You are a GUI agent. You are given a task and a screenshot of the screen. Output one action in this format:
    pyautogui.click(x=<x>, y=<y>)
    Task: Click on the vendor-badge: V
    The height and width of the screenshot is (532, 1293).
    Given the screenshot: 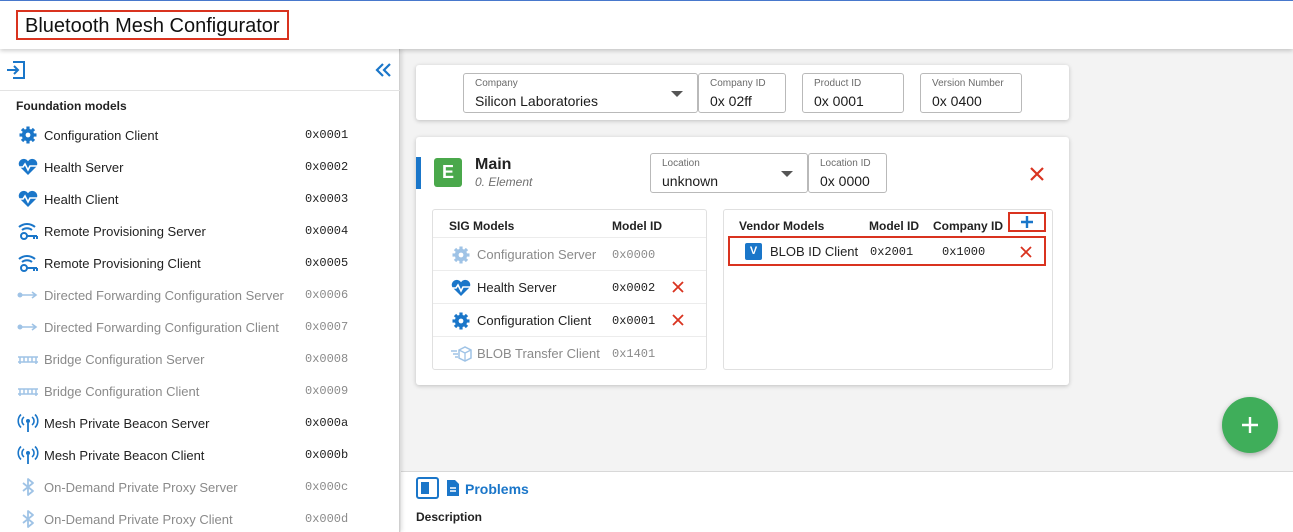 What is the action you would take?
    pyautogui.click(x=753, y=251)
    